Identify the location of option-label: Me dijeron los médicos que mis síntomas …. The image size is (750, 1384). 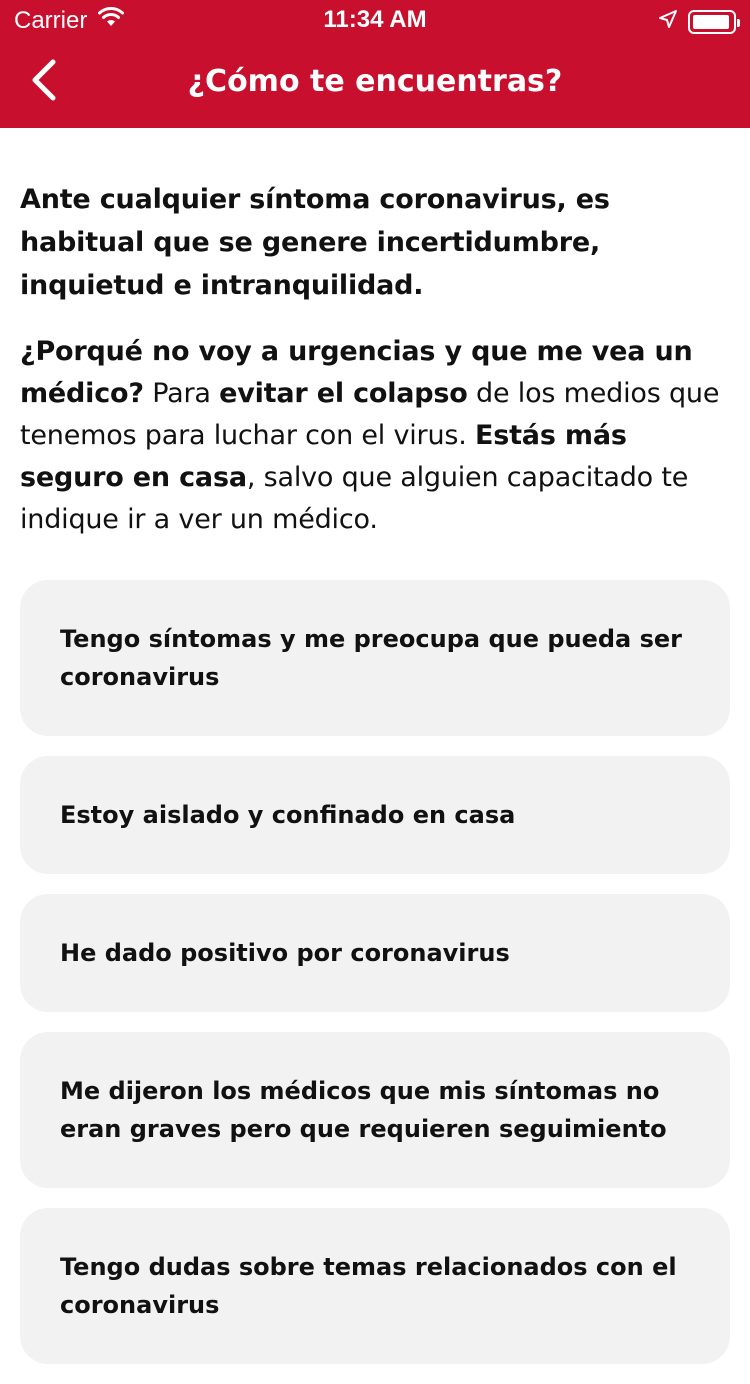
(363, 1110).